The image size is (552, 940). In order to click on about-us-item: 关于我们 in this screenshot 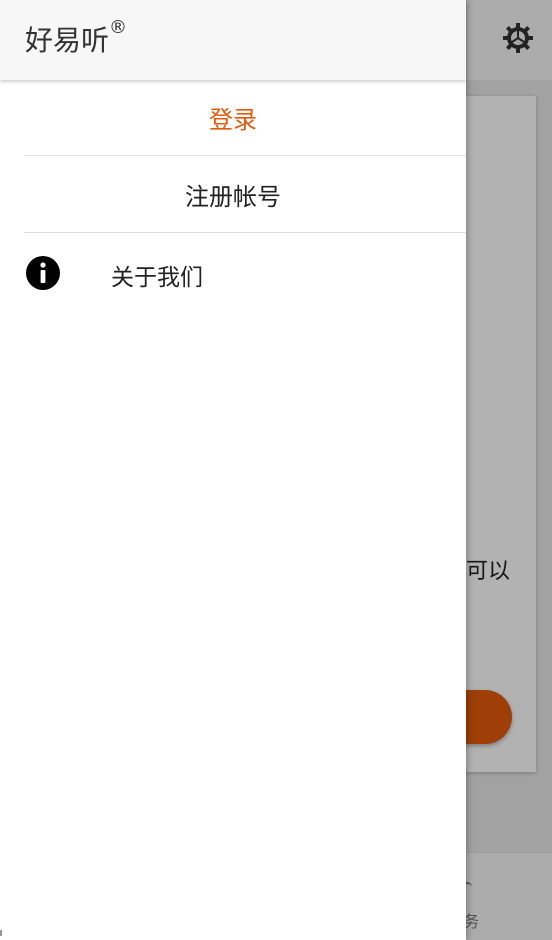, I will do `click(233, 272)`.